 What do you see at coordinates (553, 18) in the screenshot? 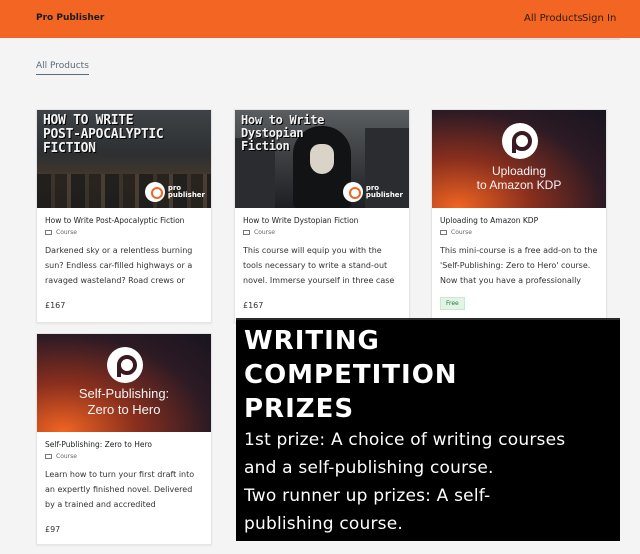
I see `nav-all-products-link: All Products` at bounding box center [553, 18].